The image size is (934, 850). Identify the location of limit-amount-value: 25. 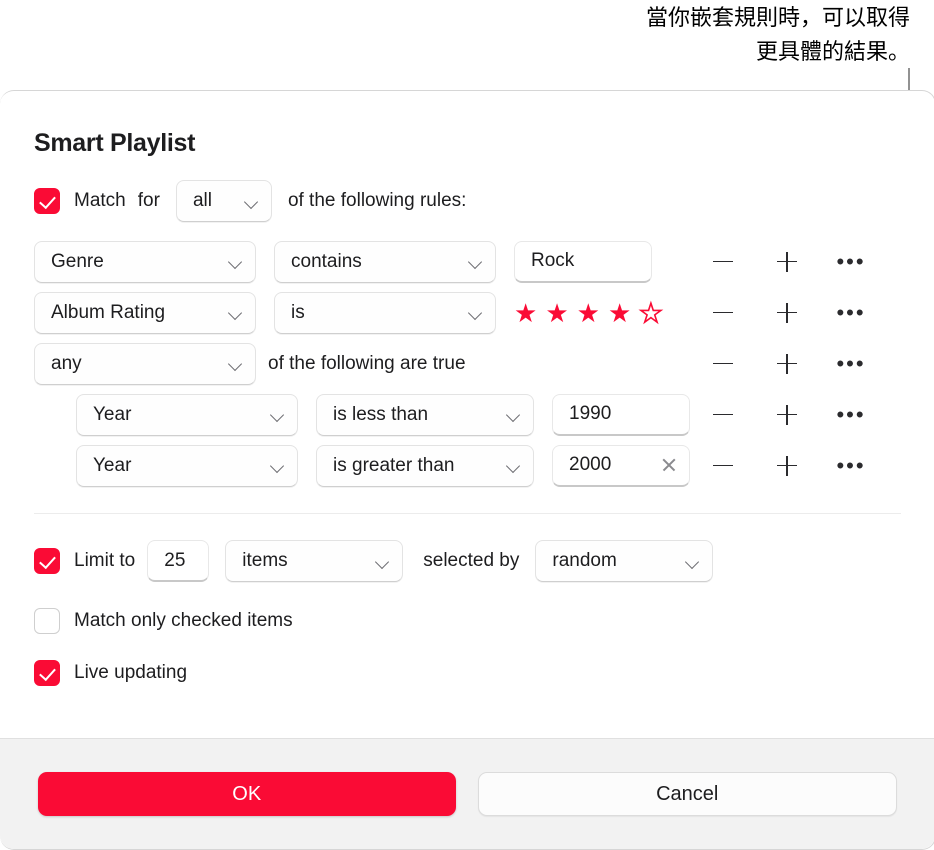
(175, 560).